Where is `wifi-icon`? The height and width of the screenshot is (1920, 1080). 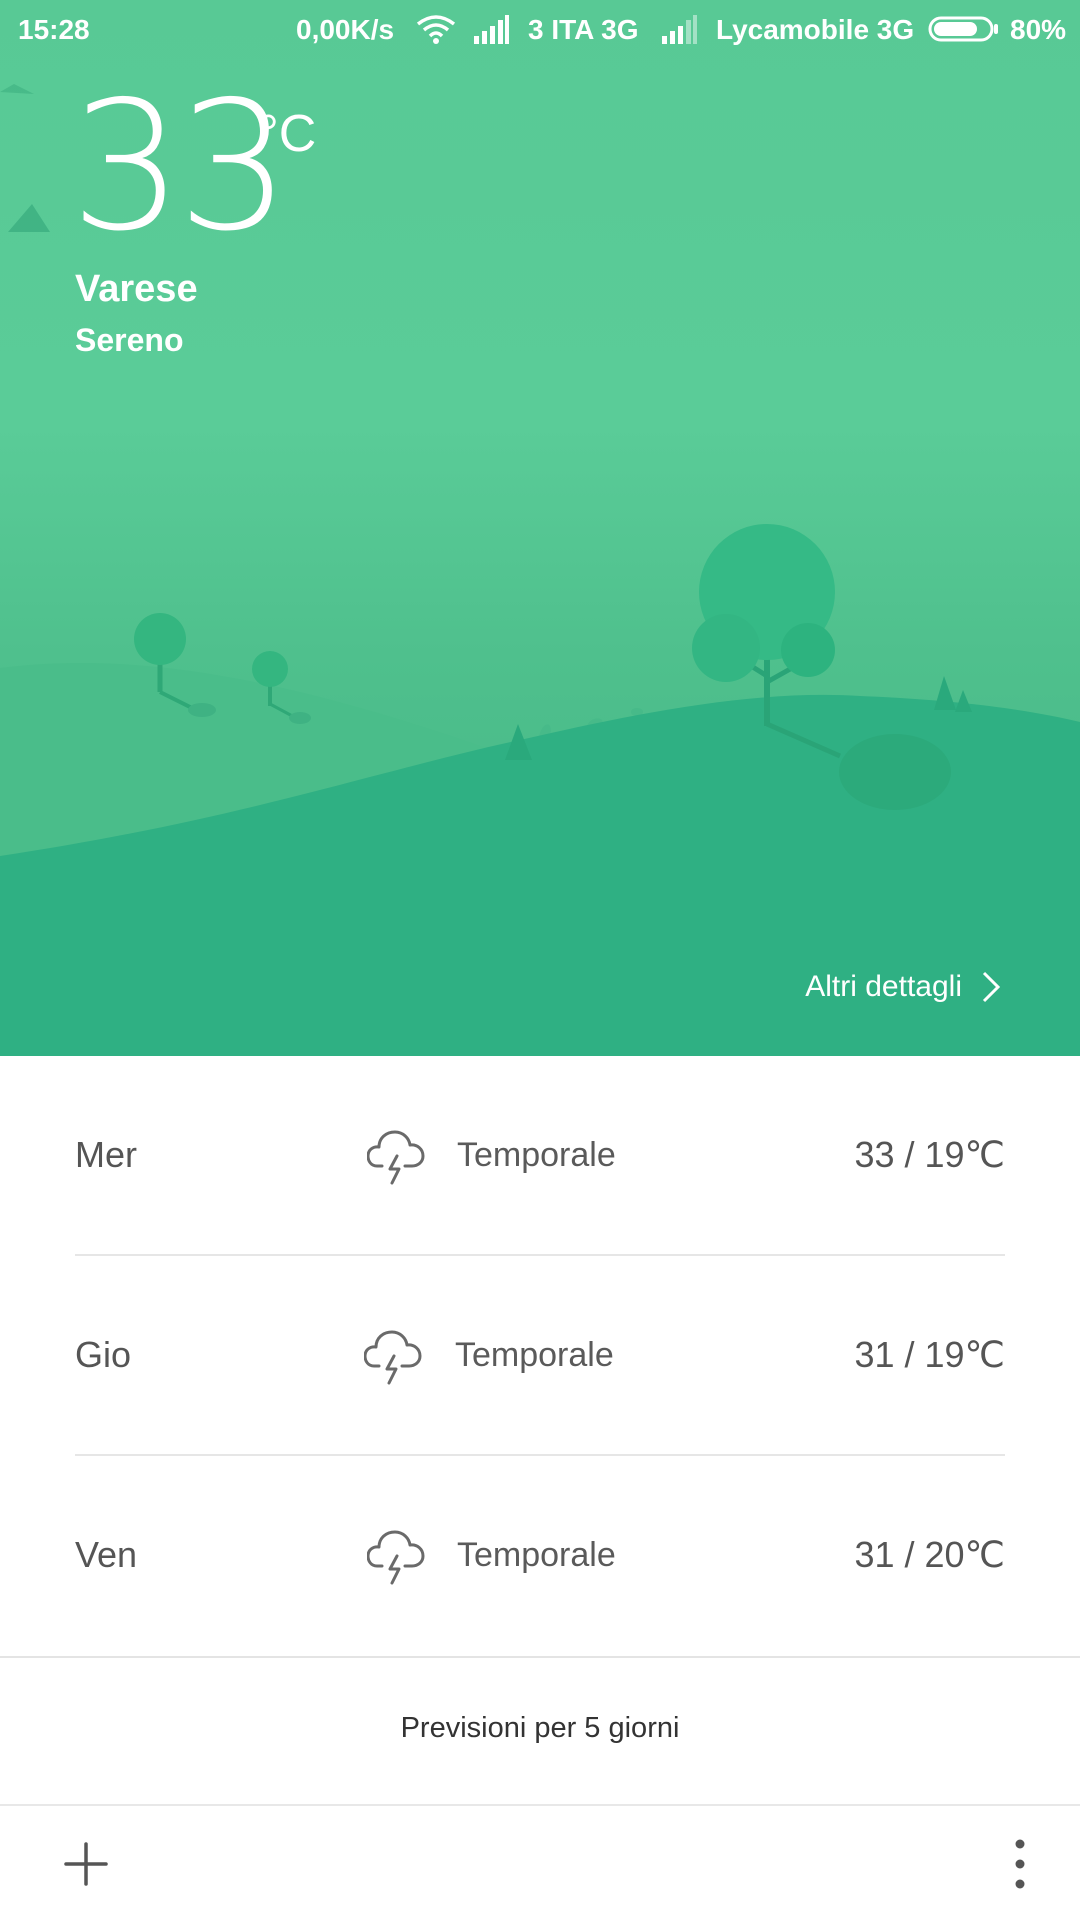
wifi-icon is located at coordinates (436, 29).